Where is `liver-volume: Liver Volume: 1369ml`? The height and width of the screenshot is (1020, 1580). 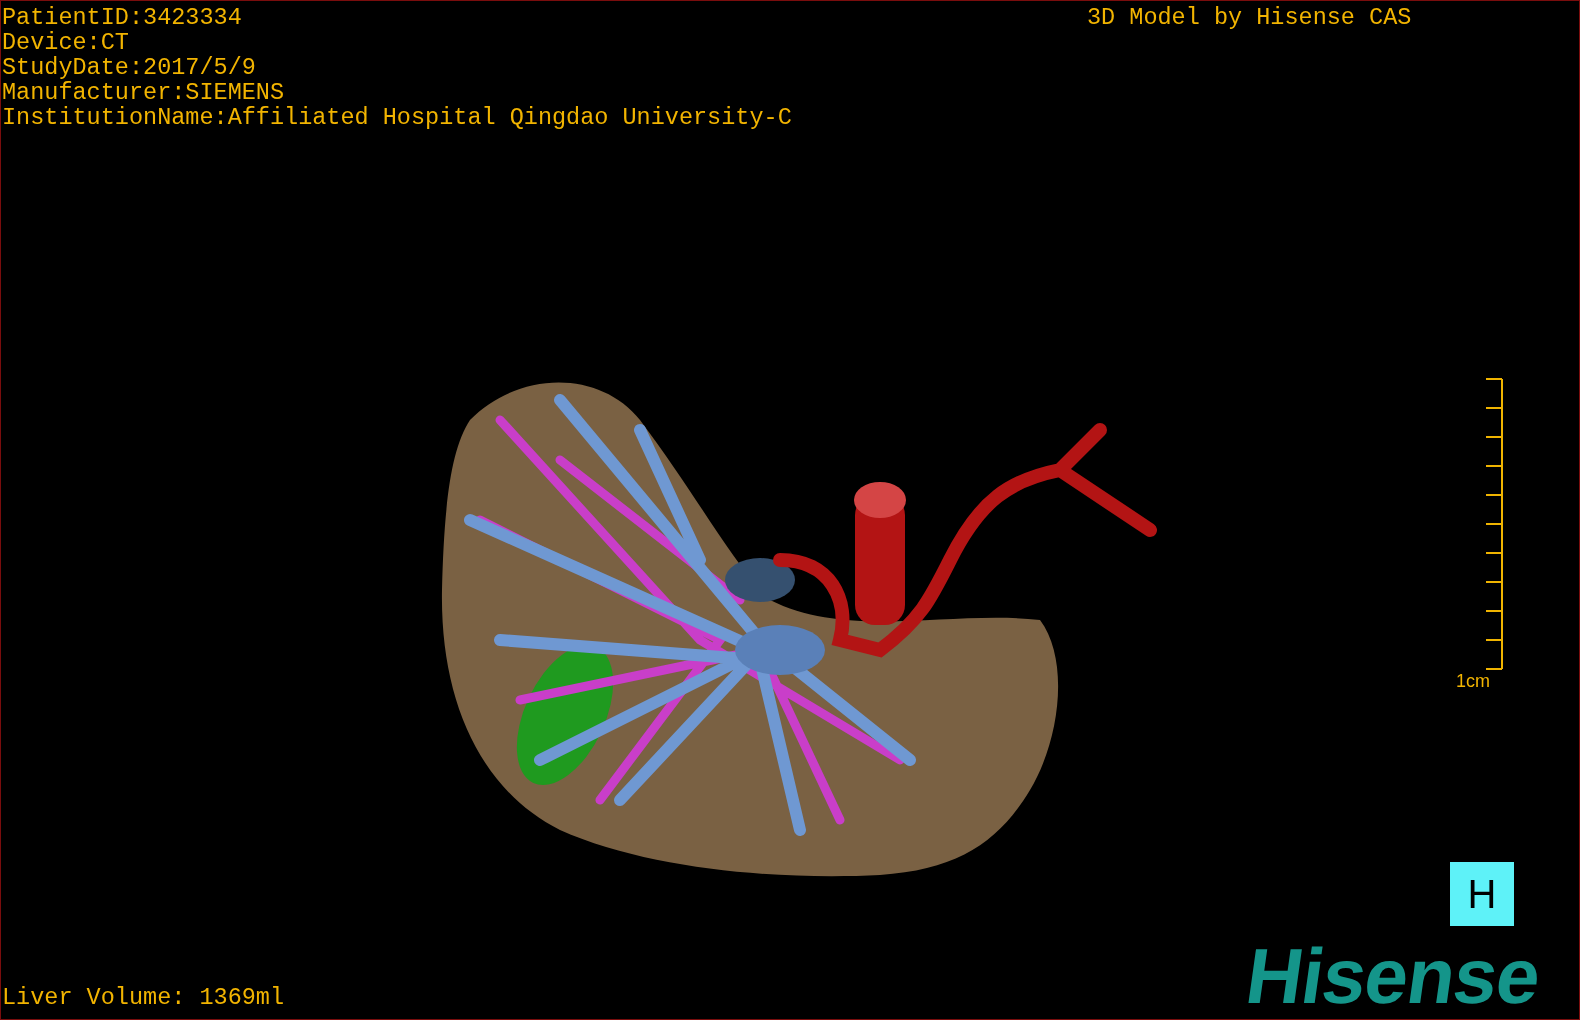
liver-volume: Liver Volume: 1369ml is located at coordinates (143, 997).